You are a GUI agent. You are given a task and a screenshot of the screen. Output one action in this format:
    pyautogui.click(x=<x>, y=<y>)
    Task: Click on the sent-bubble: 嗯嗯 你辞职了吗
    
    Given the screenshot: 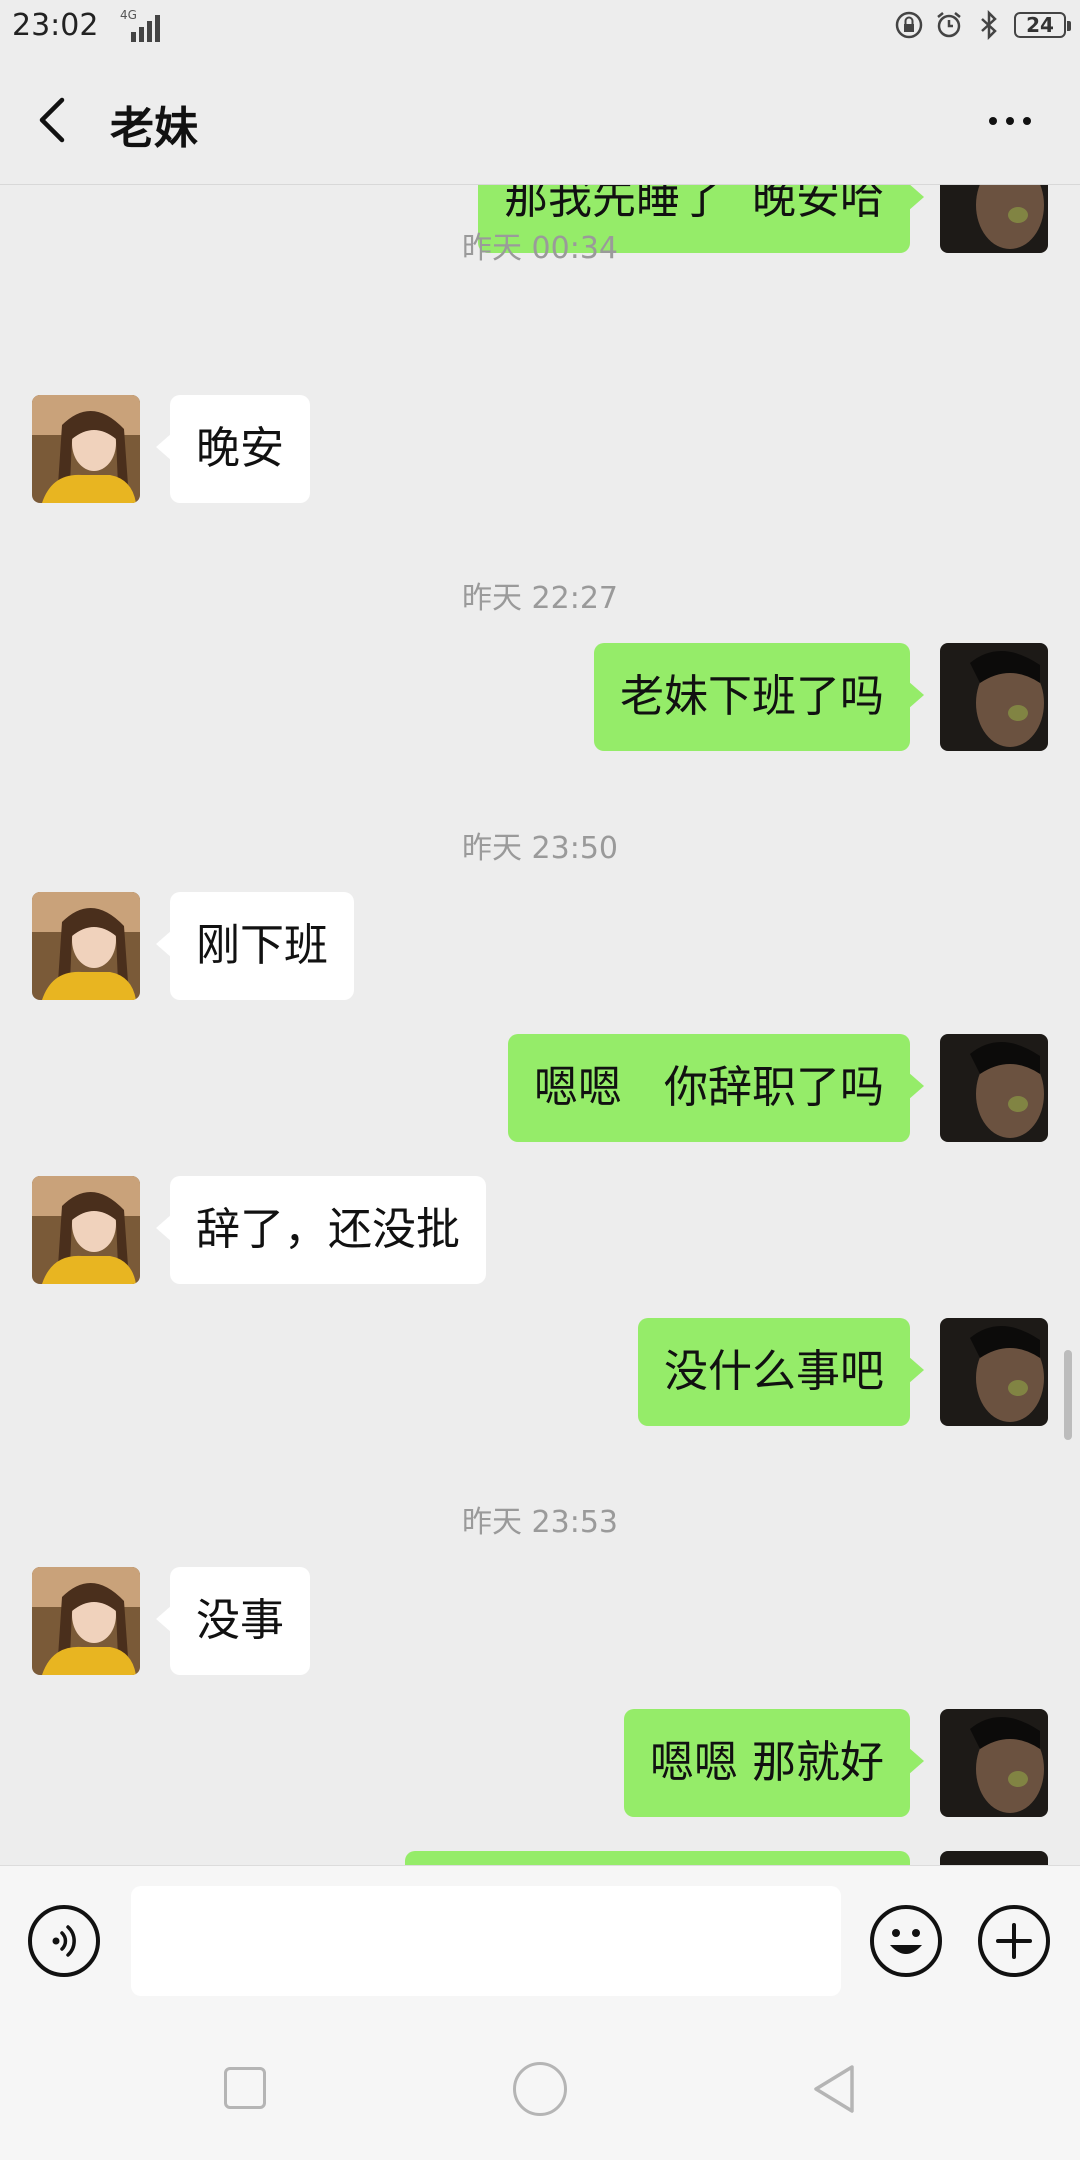 What is the action you would take?
    pyautogui.click(x=716, y=1088)
    